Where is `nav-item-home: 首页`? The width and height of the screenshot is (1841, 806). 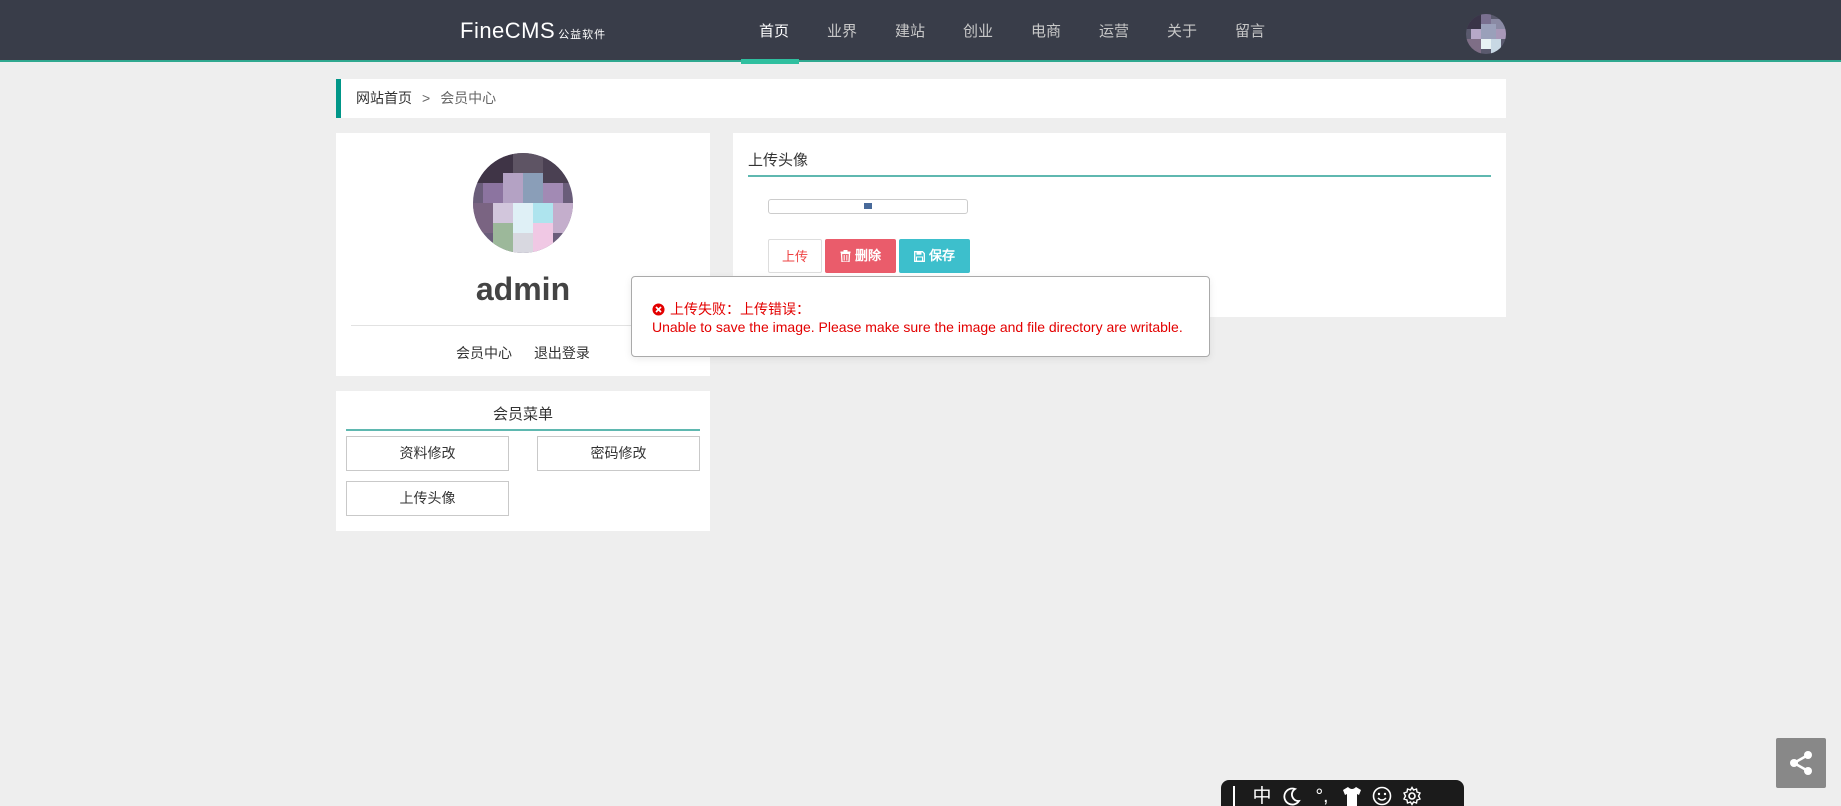
nav-item-home: 首页 is located at coordinates (774, 32).